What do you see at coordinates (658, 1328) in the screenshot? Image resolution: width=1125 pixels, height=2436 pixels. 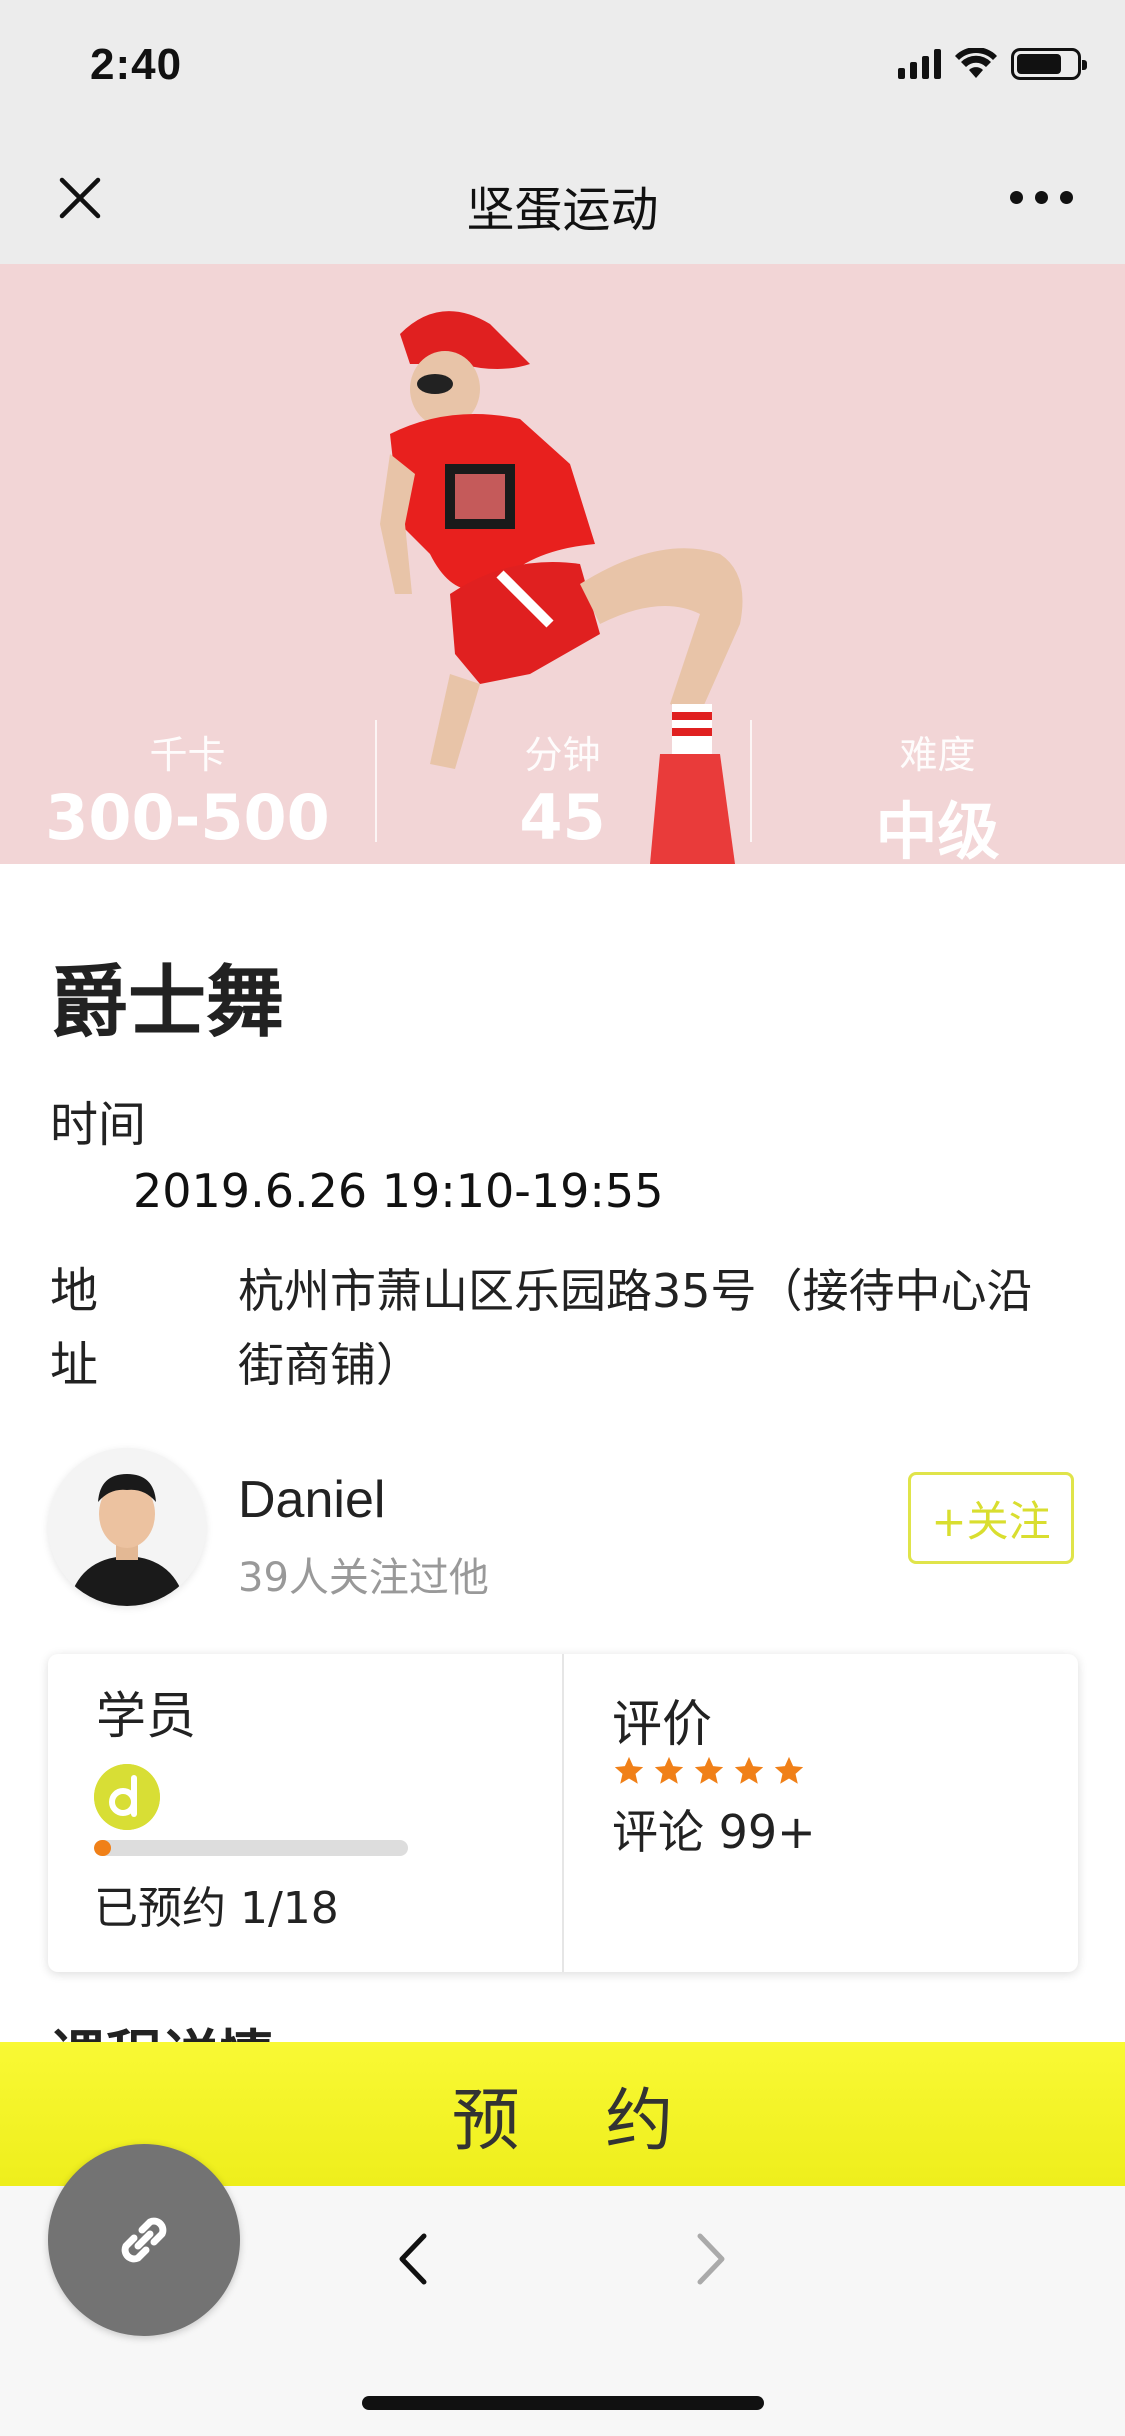 I see `address-value: 杭州市萧山区乐园路35号（接待中心沿街商铺）` at bounding box center [658, 1328].